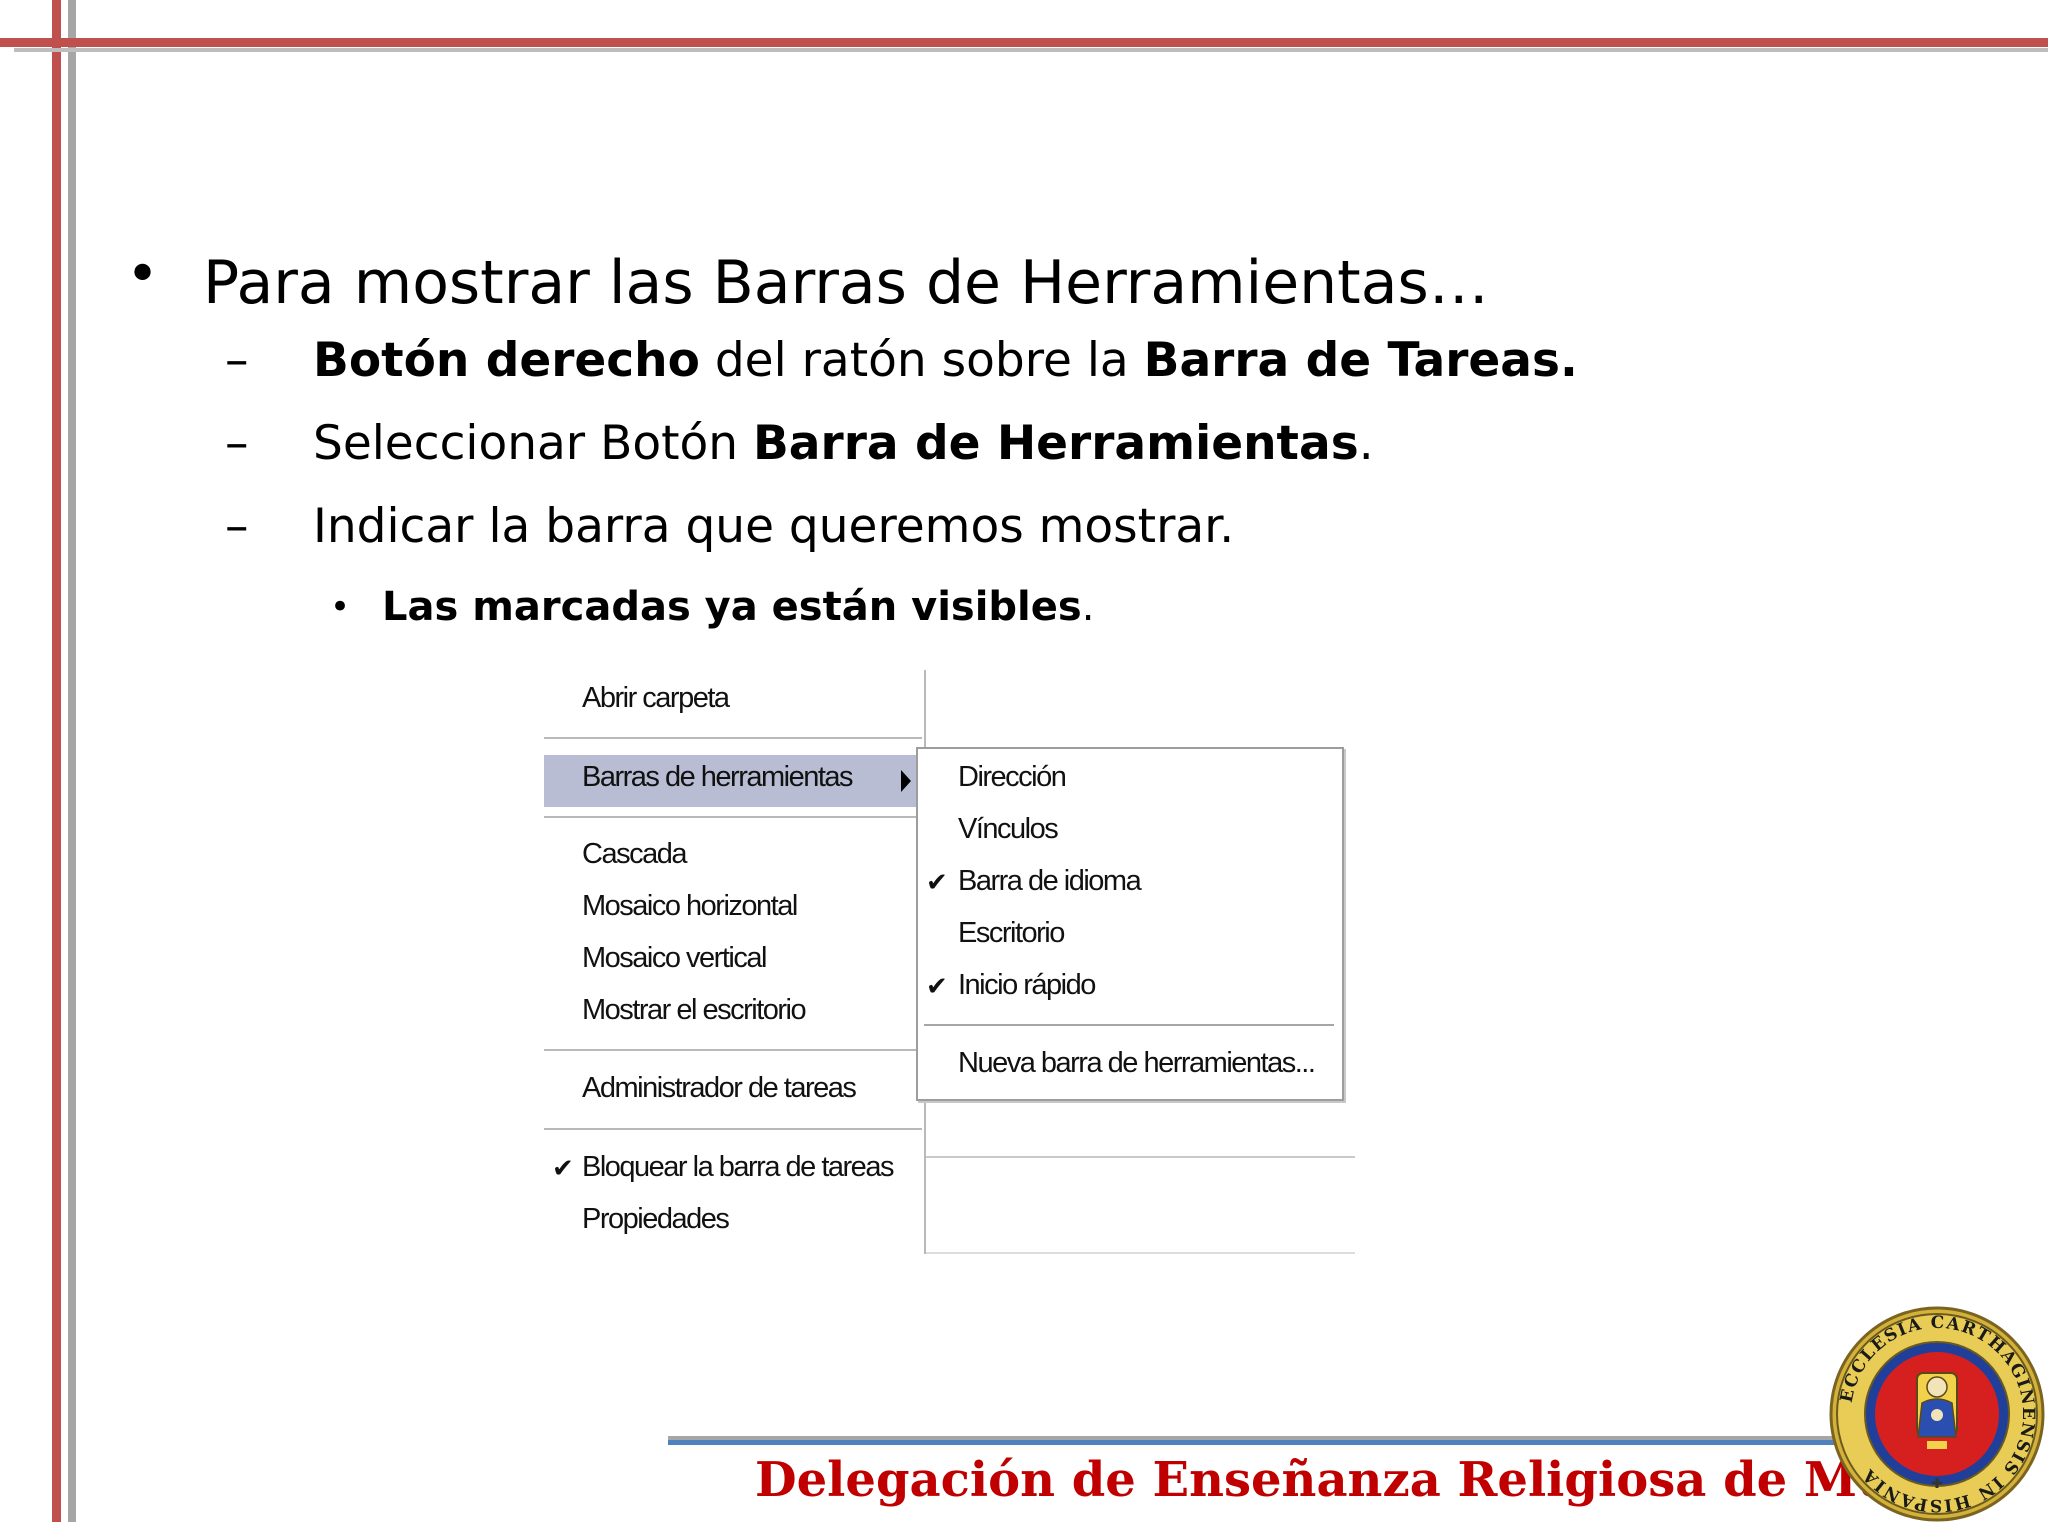 The height and width of the screenshot is (1536, 2048). Describe the element at coordinates (1253, 1442) in the screenshot. I see `footer-line-blue` at that location.